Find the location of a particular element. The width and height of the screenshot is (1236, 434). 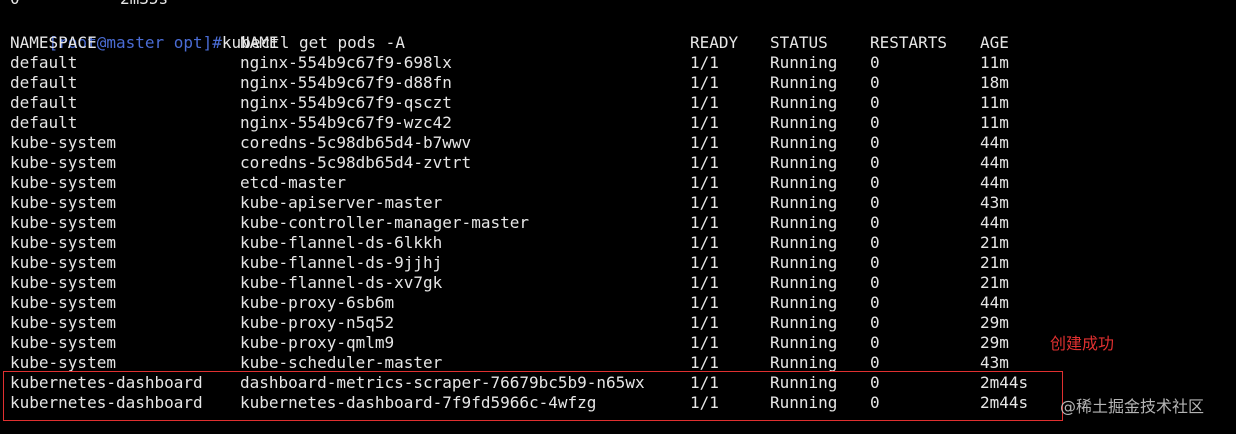

annotation-label: 创建成功 is located at coordinates (1082, 343).